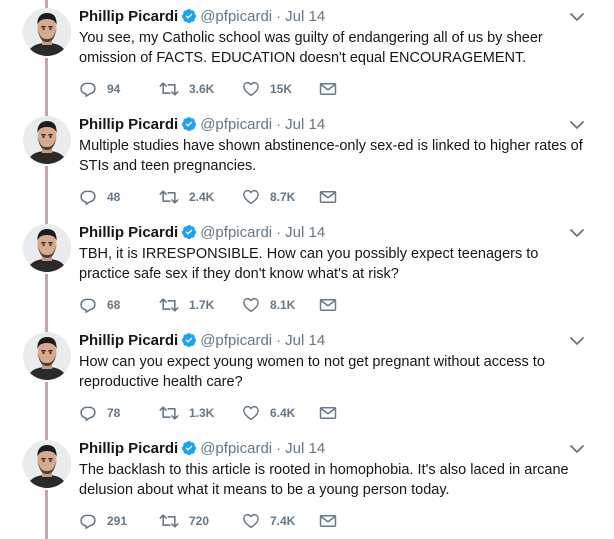 The width and height of the screenshot is (614, 539). I want to click on reply-count: 68, so click(114, 305).